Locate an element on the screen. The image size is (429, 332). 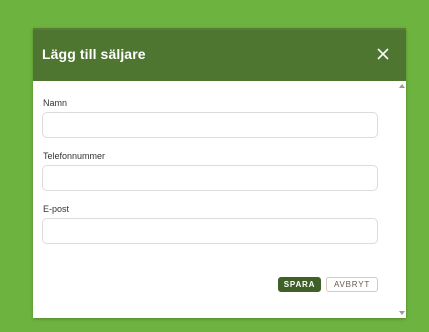
close-icon is located at coordinates (383, 54).